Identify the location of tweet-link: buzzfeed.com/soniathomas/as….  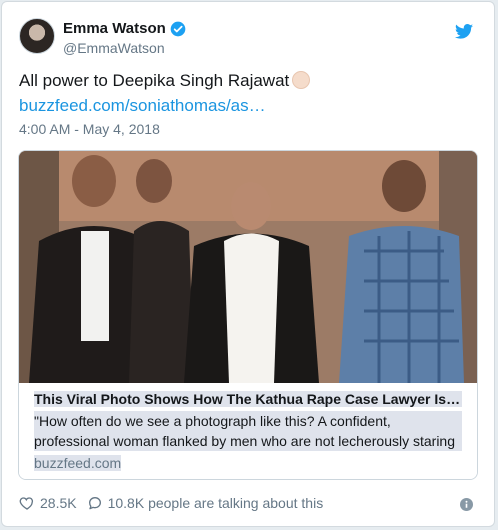
(142, 106).